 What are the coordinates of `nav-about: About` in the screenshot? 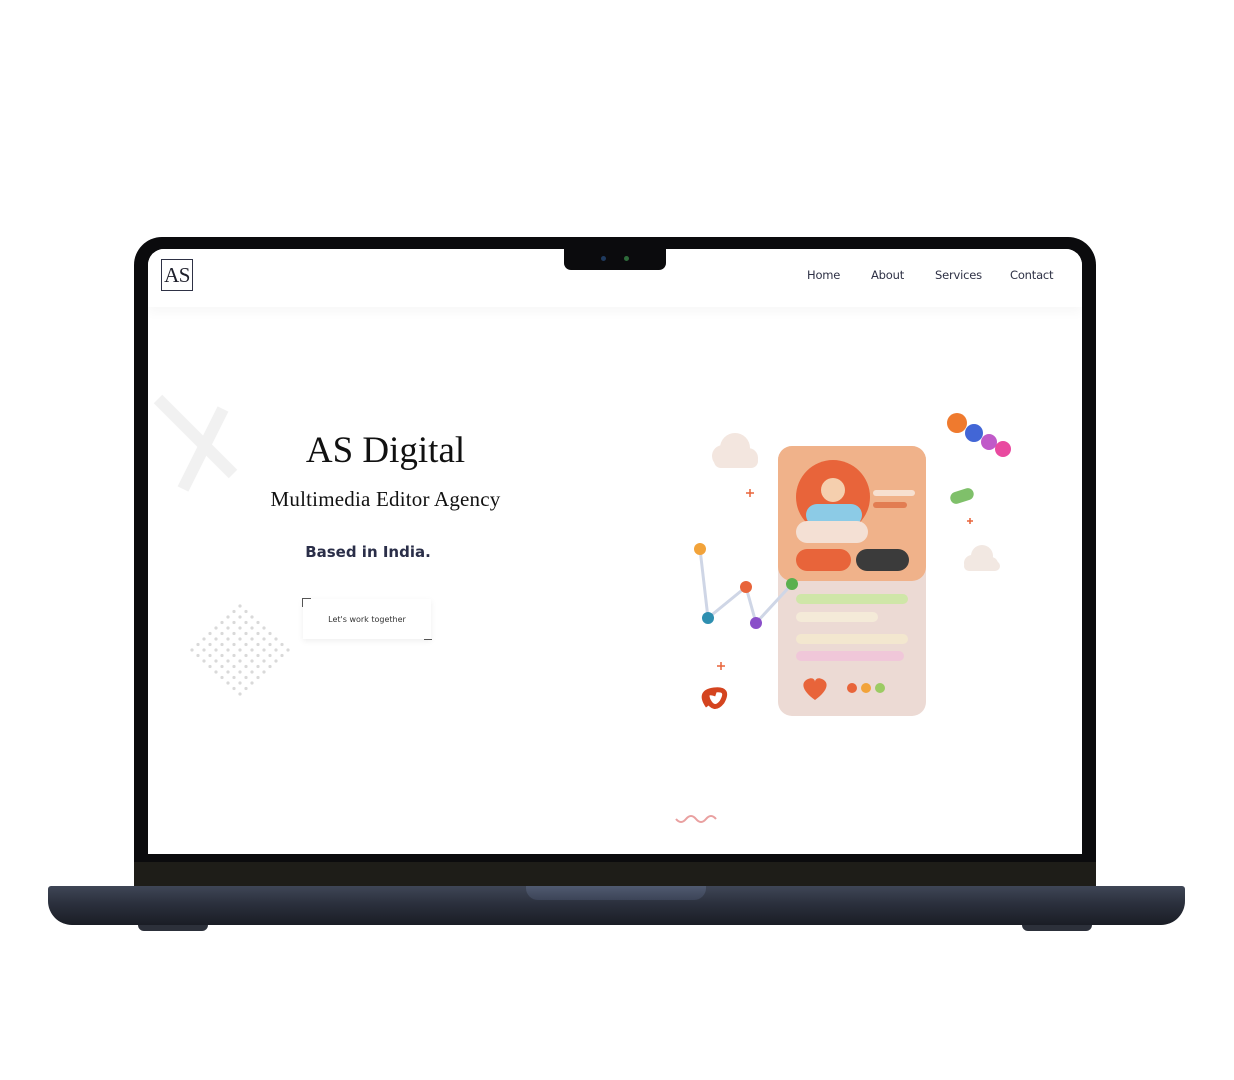 It's located at (887, 275).